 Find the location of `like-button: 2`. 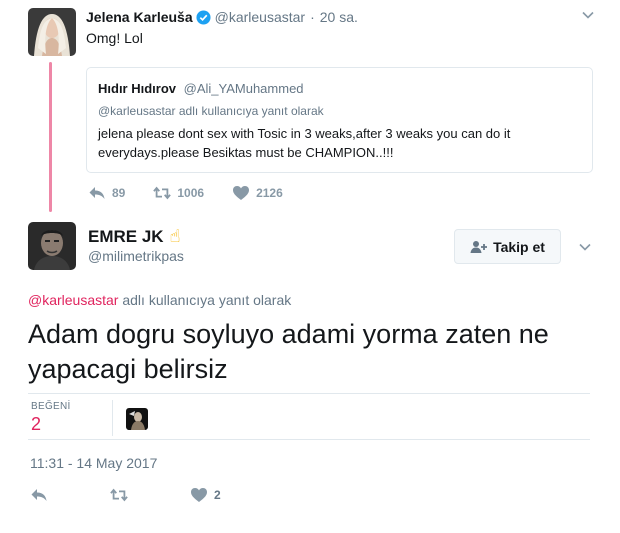

like-button: 2 is located at coordinates (205, 495).